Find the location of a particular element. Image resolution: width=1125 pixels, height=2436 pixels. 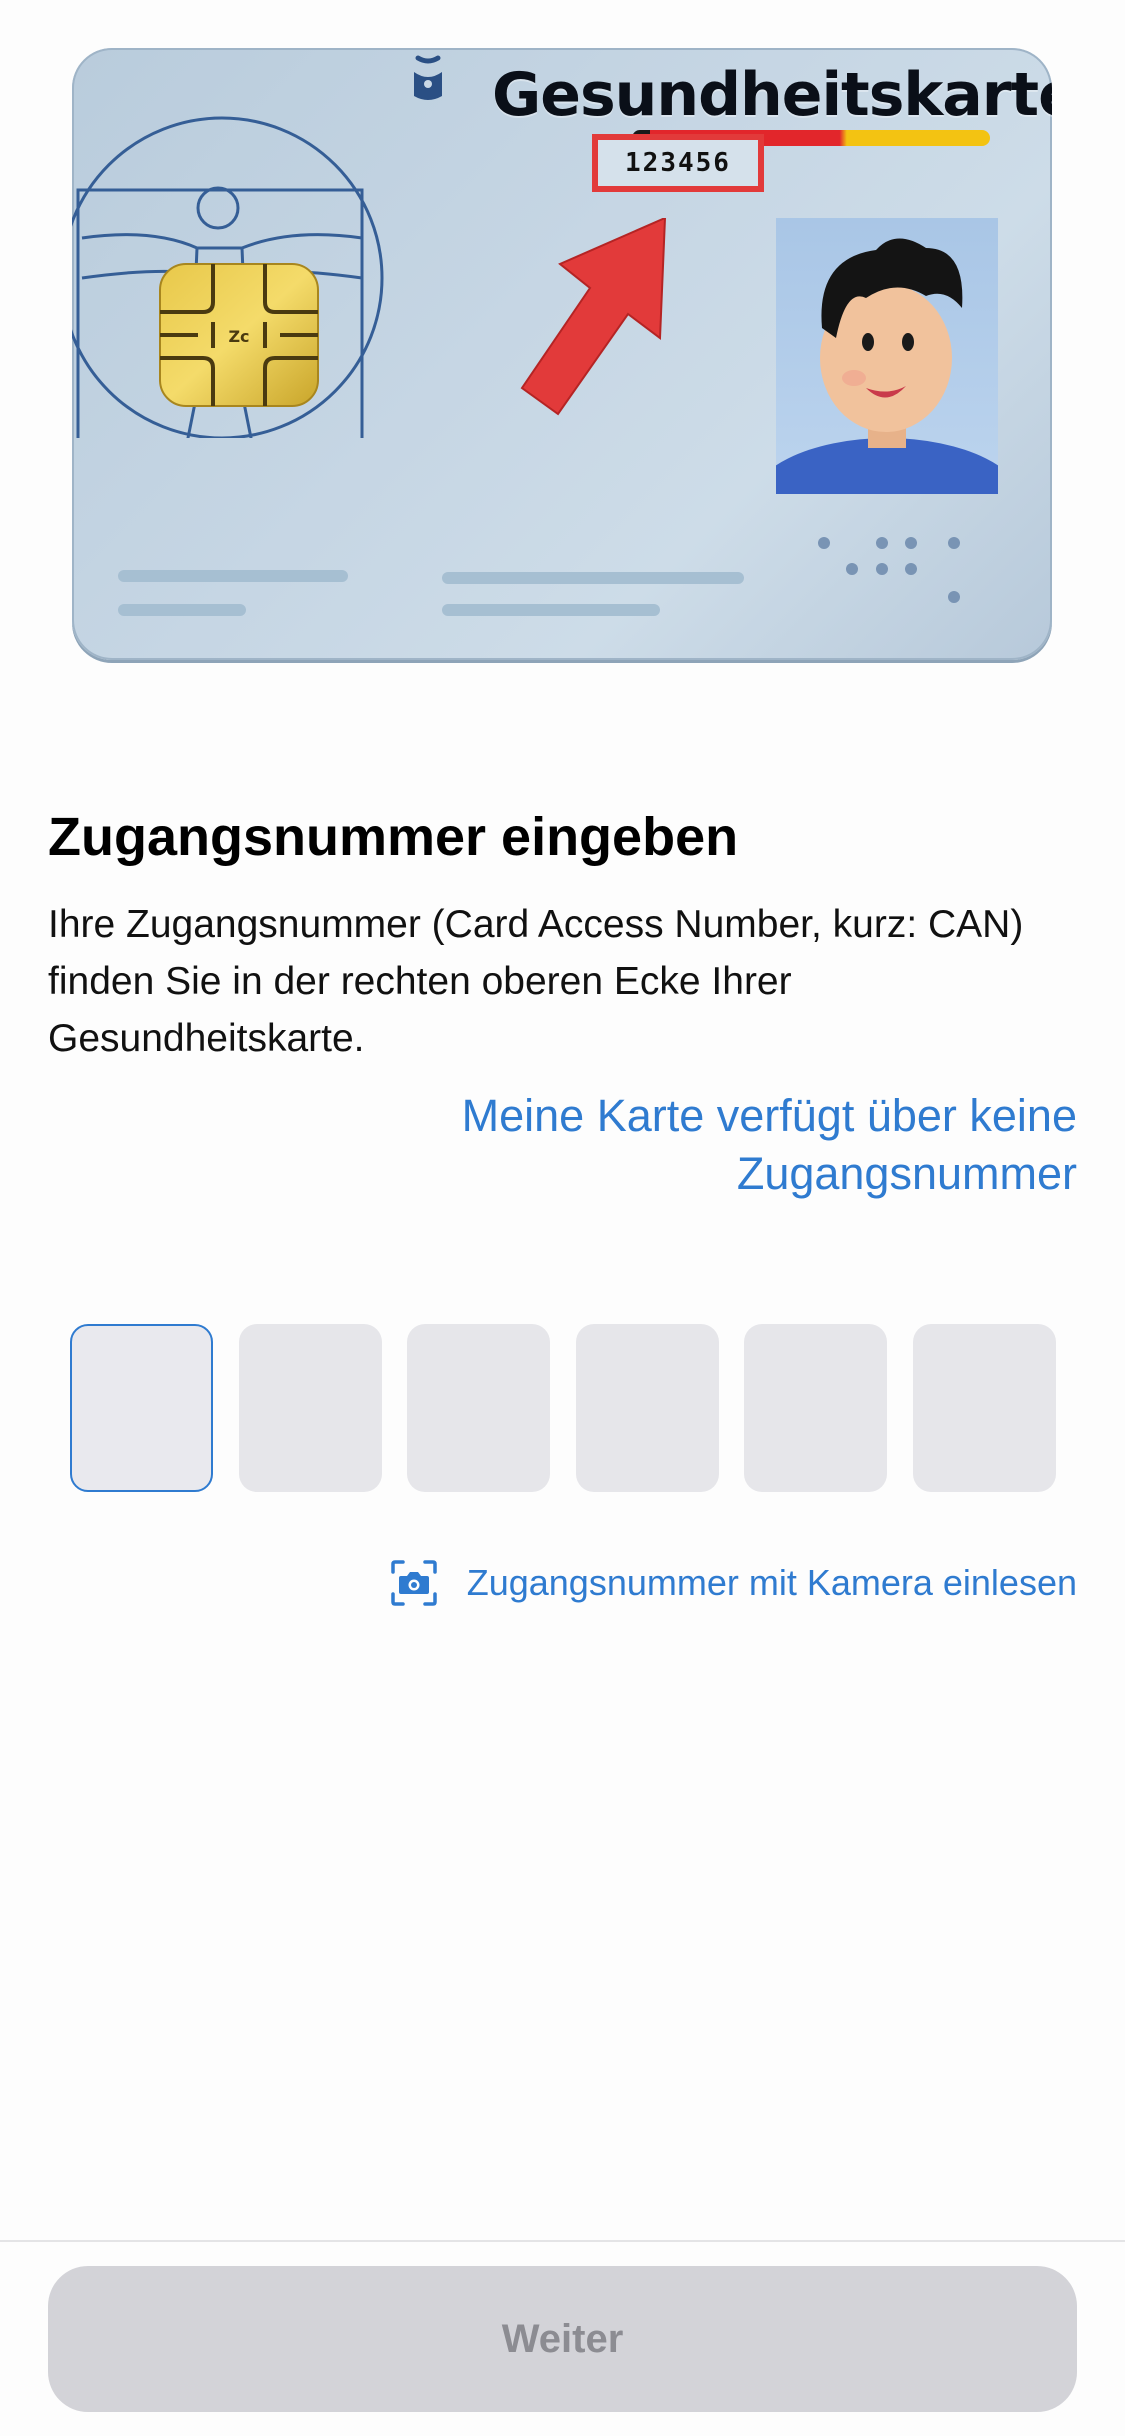

next-button: Weiter is located at coordinates (562, 2339).